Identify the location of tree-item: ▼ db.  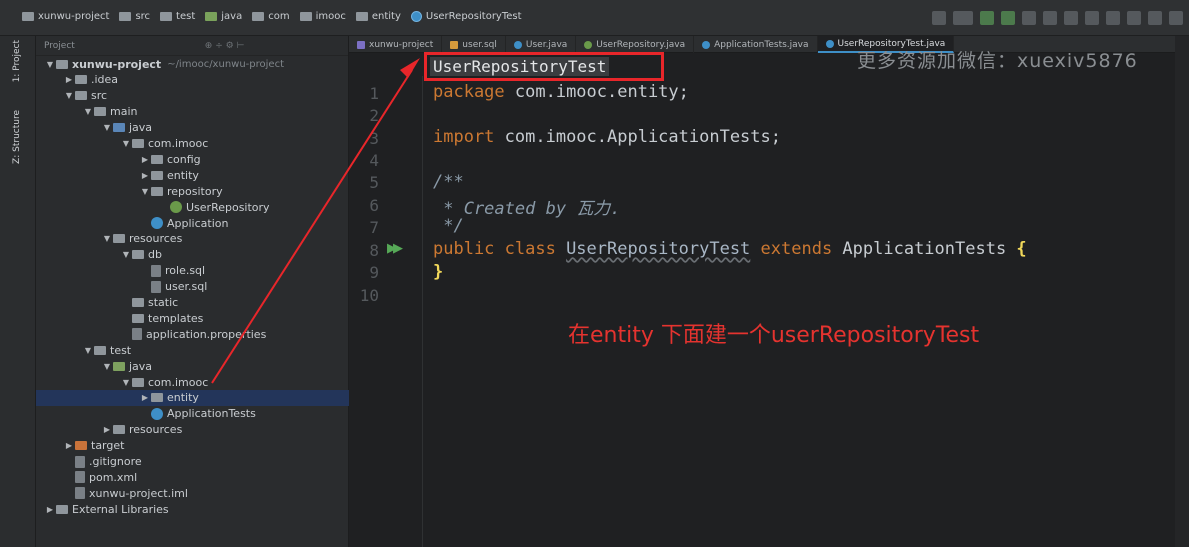
(192, 255).